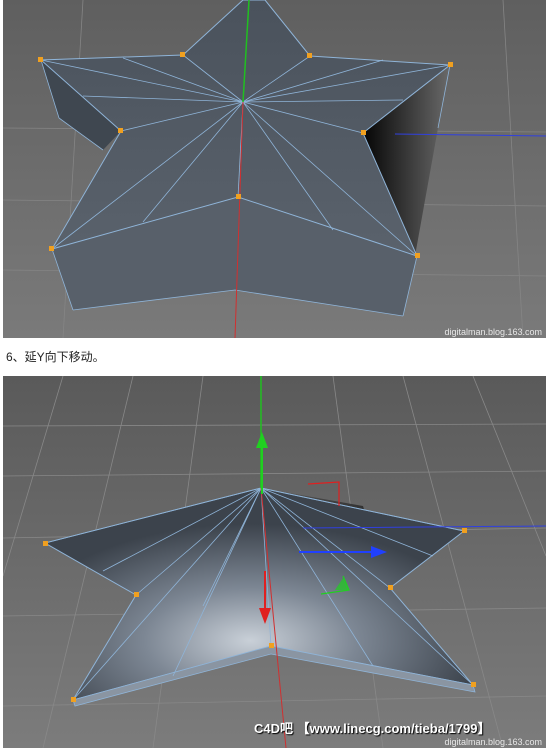  I want to click on forum-banner: C4D吧 【www.linecg.com/tieba/1799】, so click(372, 728).